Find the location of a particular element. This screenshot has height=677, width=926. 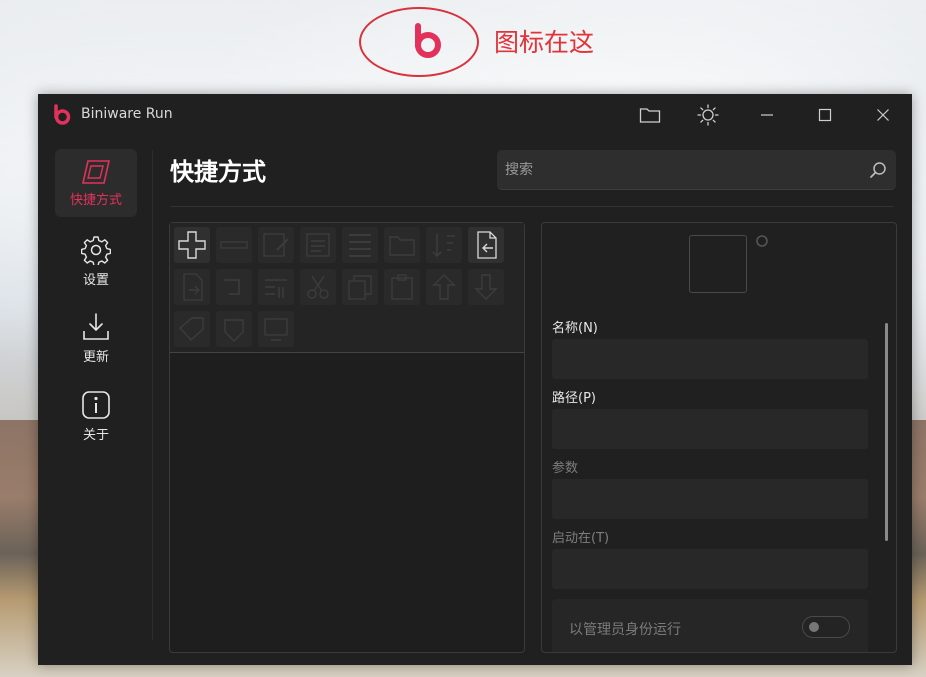

screen-icon is located at coordinates (276, 329).